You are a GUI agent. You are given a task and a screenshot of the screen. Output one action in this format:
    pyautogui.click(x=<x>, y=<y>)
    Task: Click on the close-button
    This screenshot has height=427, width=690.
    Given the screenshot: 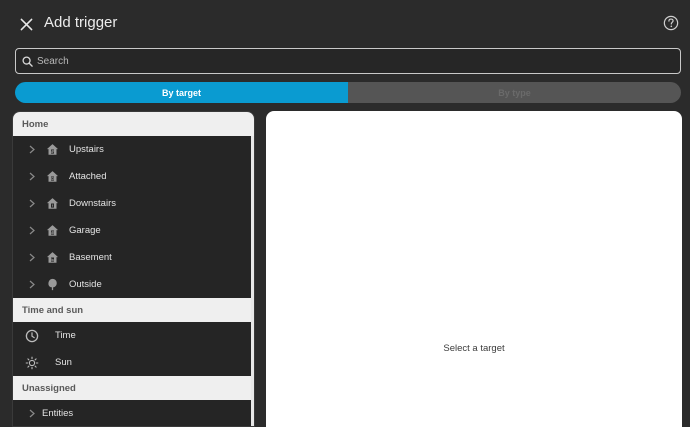 What is the action you would take?
    pyautogui.click(x=26, y=24)
    